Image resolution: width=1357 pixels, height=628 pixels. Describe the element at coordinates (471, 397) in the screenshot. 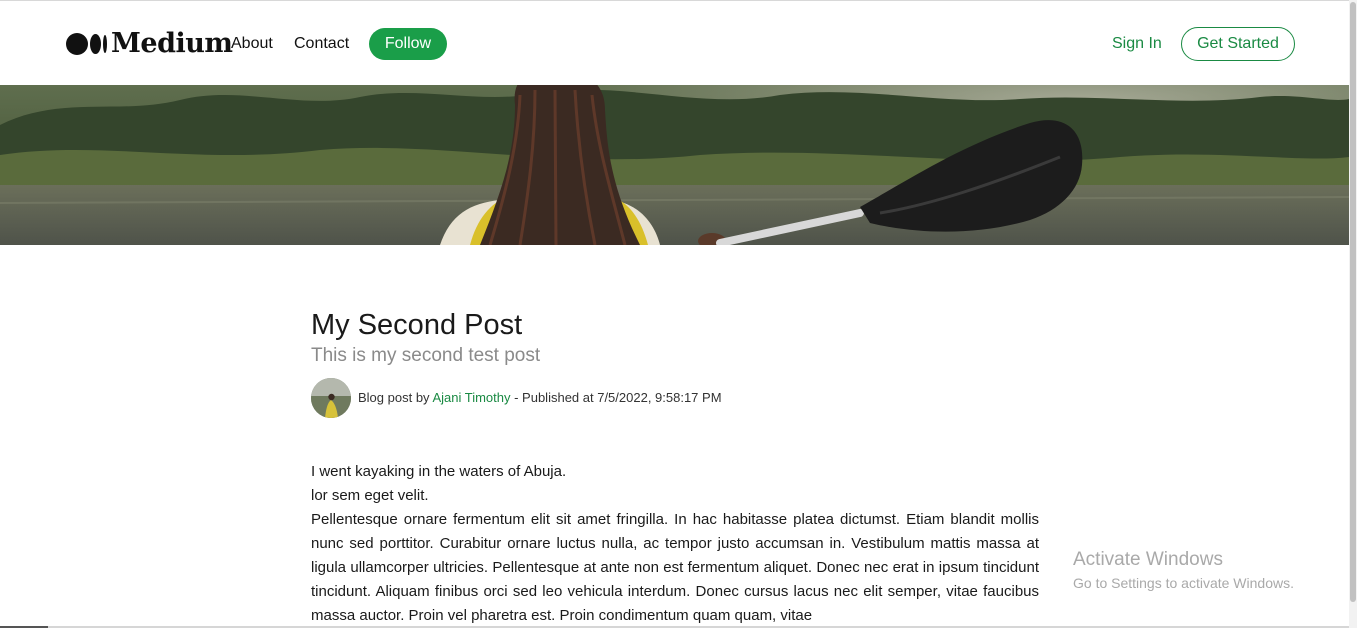

I see `author-link: Ajani Timothy` at that location.